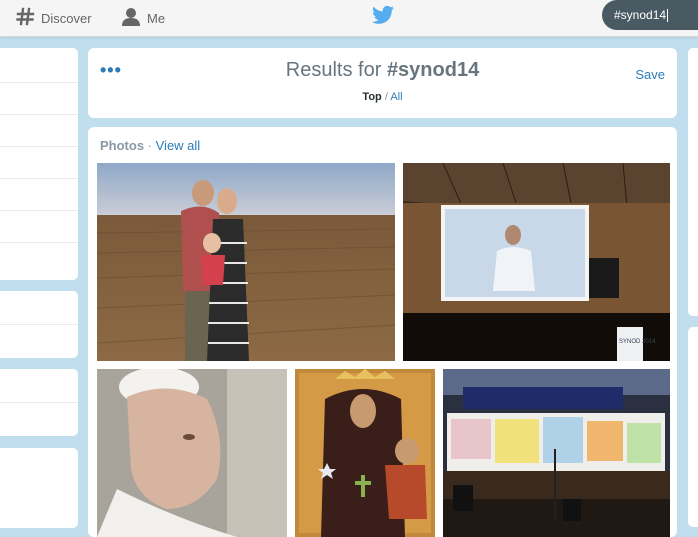 This screenshot has height=537, width=698. What do you see at coordinates (637, 342) in the screenshot?
I see `screen-banner-text: SYNOD 2014` at bounding box center [637, 342].